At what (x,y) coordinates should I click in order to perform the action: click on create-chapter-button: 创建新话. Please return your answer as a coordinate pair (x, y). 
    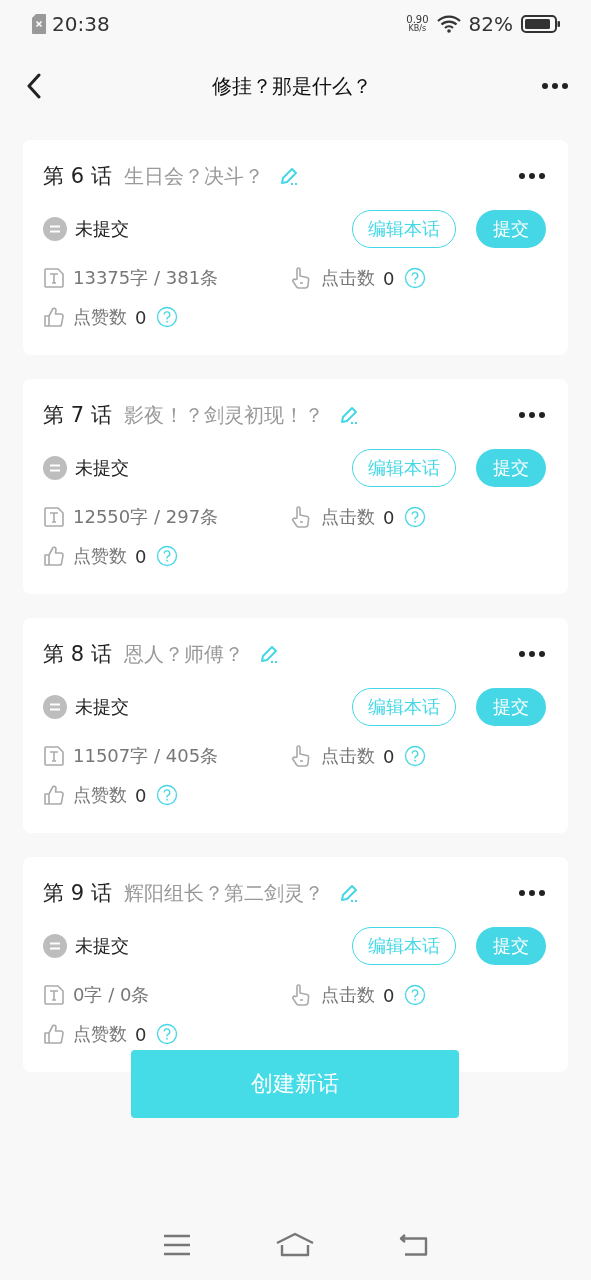
    Looking at the image, I should click on (295, 1084).